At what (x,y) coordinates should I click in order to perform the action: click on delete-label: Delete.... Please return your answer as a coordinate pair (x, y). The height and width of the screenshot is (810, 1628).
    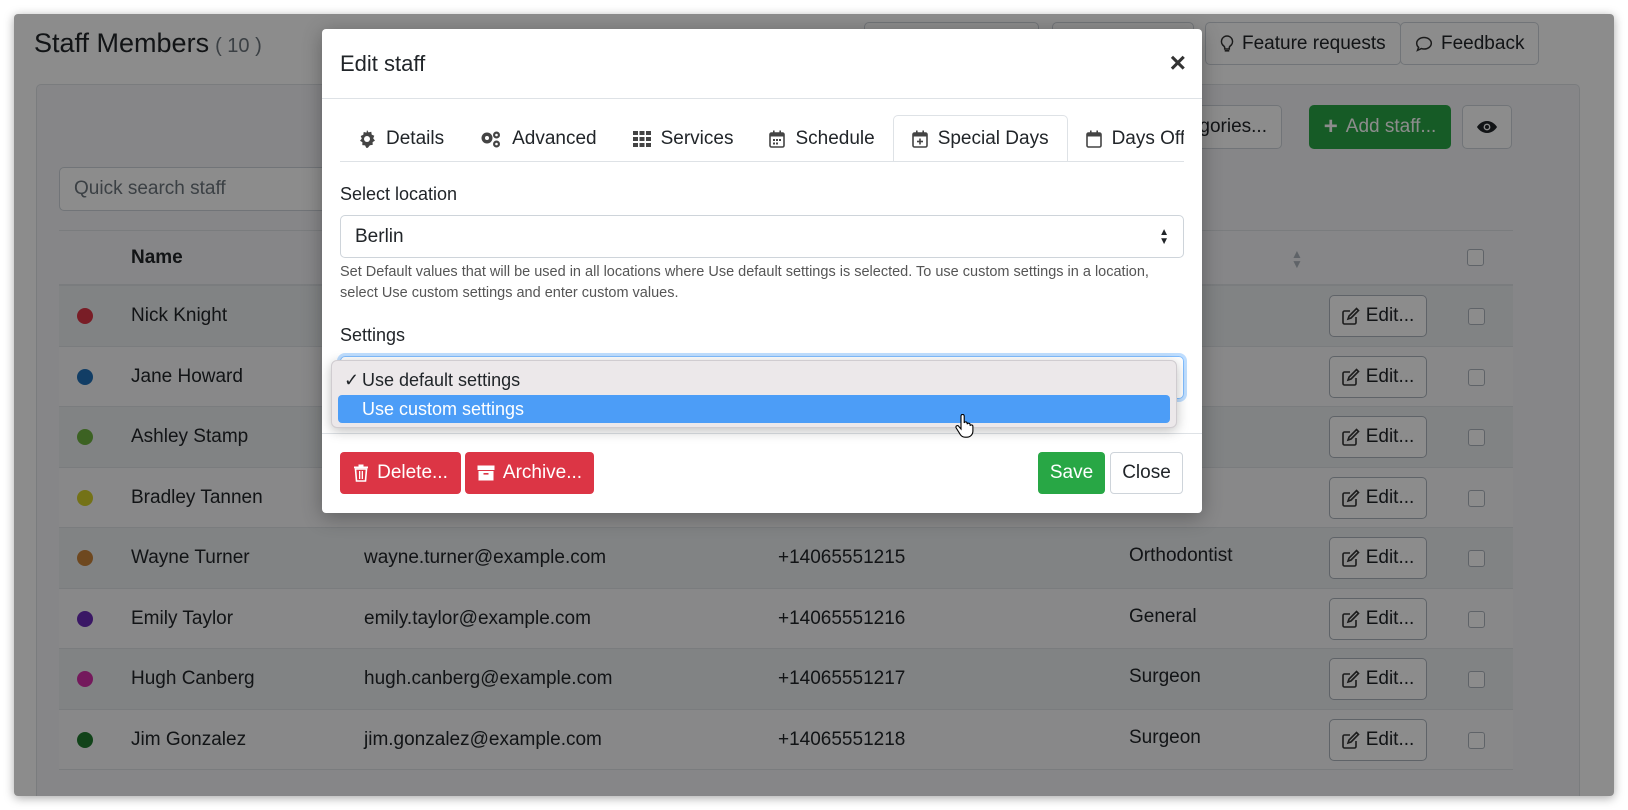
    Looking at the image, I should click on (412, 472).